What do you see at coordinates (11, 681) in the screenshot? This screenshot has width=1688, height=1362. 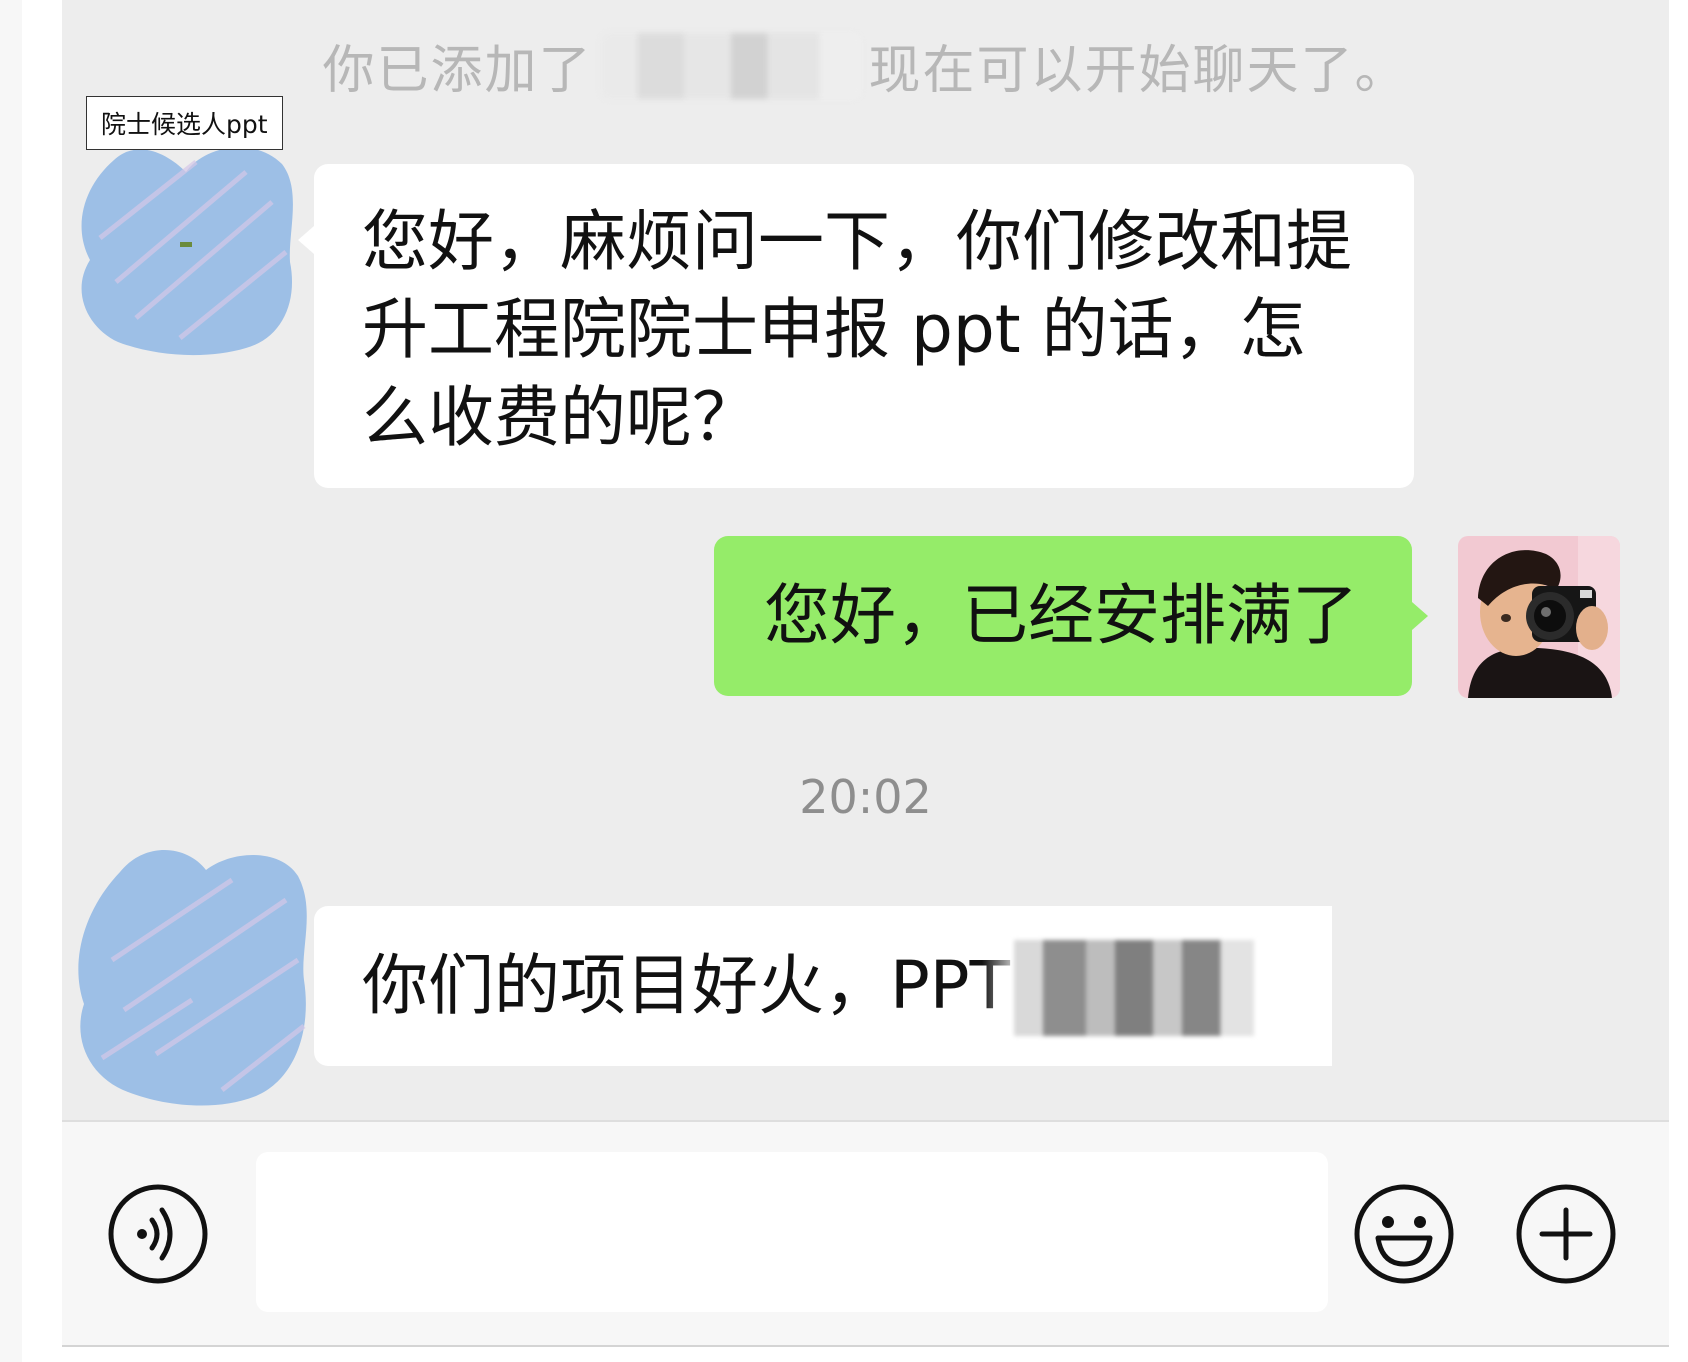 I see `window-left-edge` at bounding box center [11, 681].